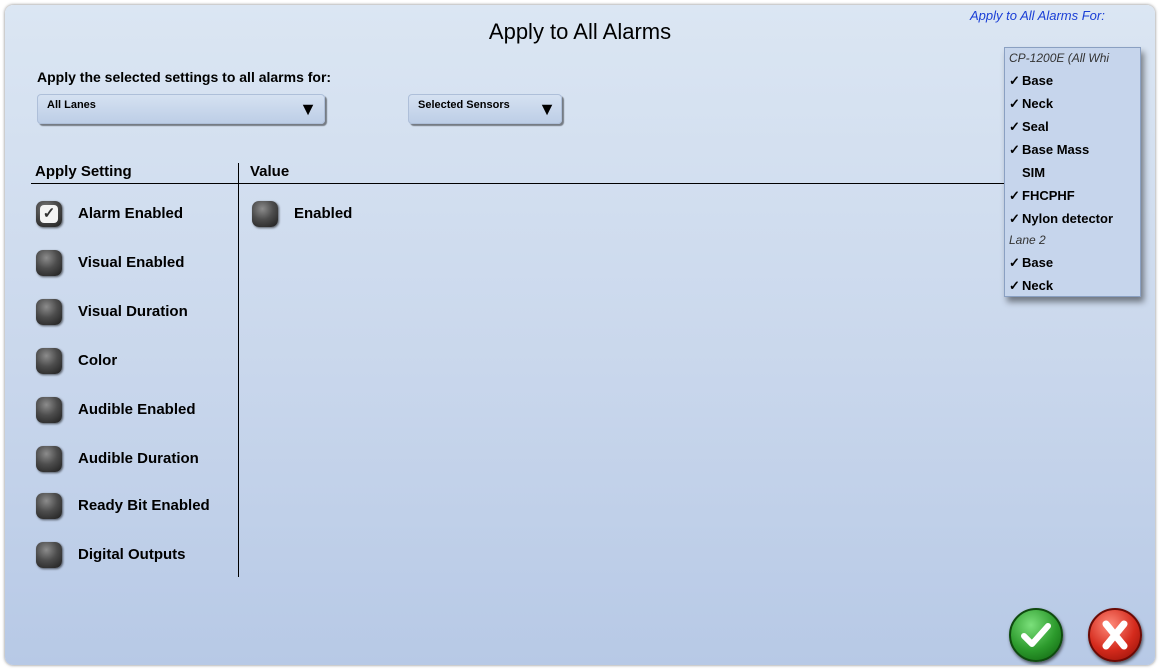  I want to click on lanes-dropdown-value: All Lanes, so click(71, 105).